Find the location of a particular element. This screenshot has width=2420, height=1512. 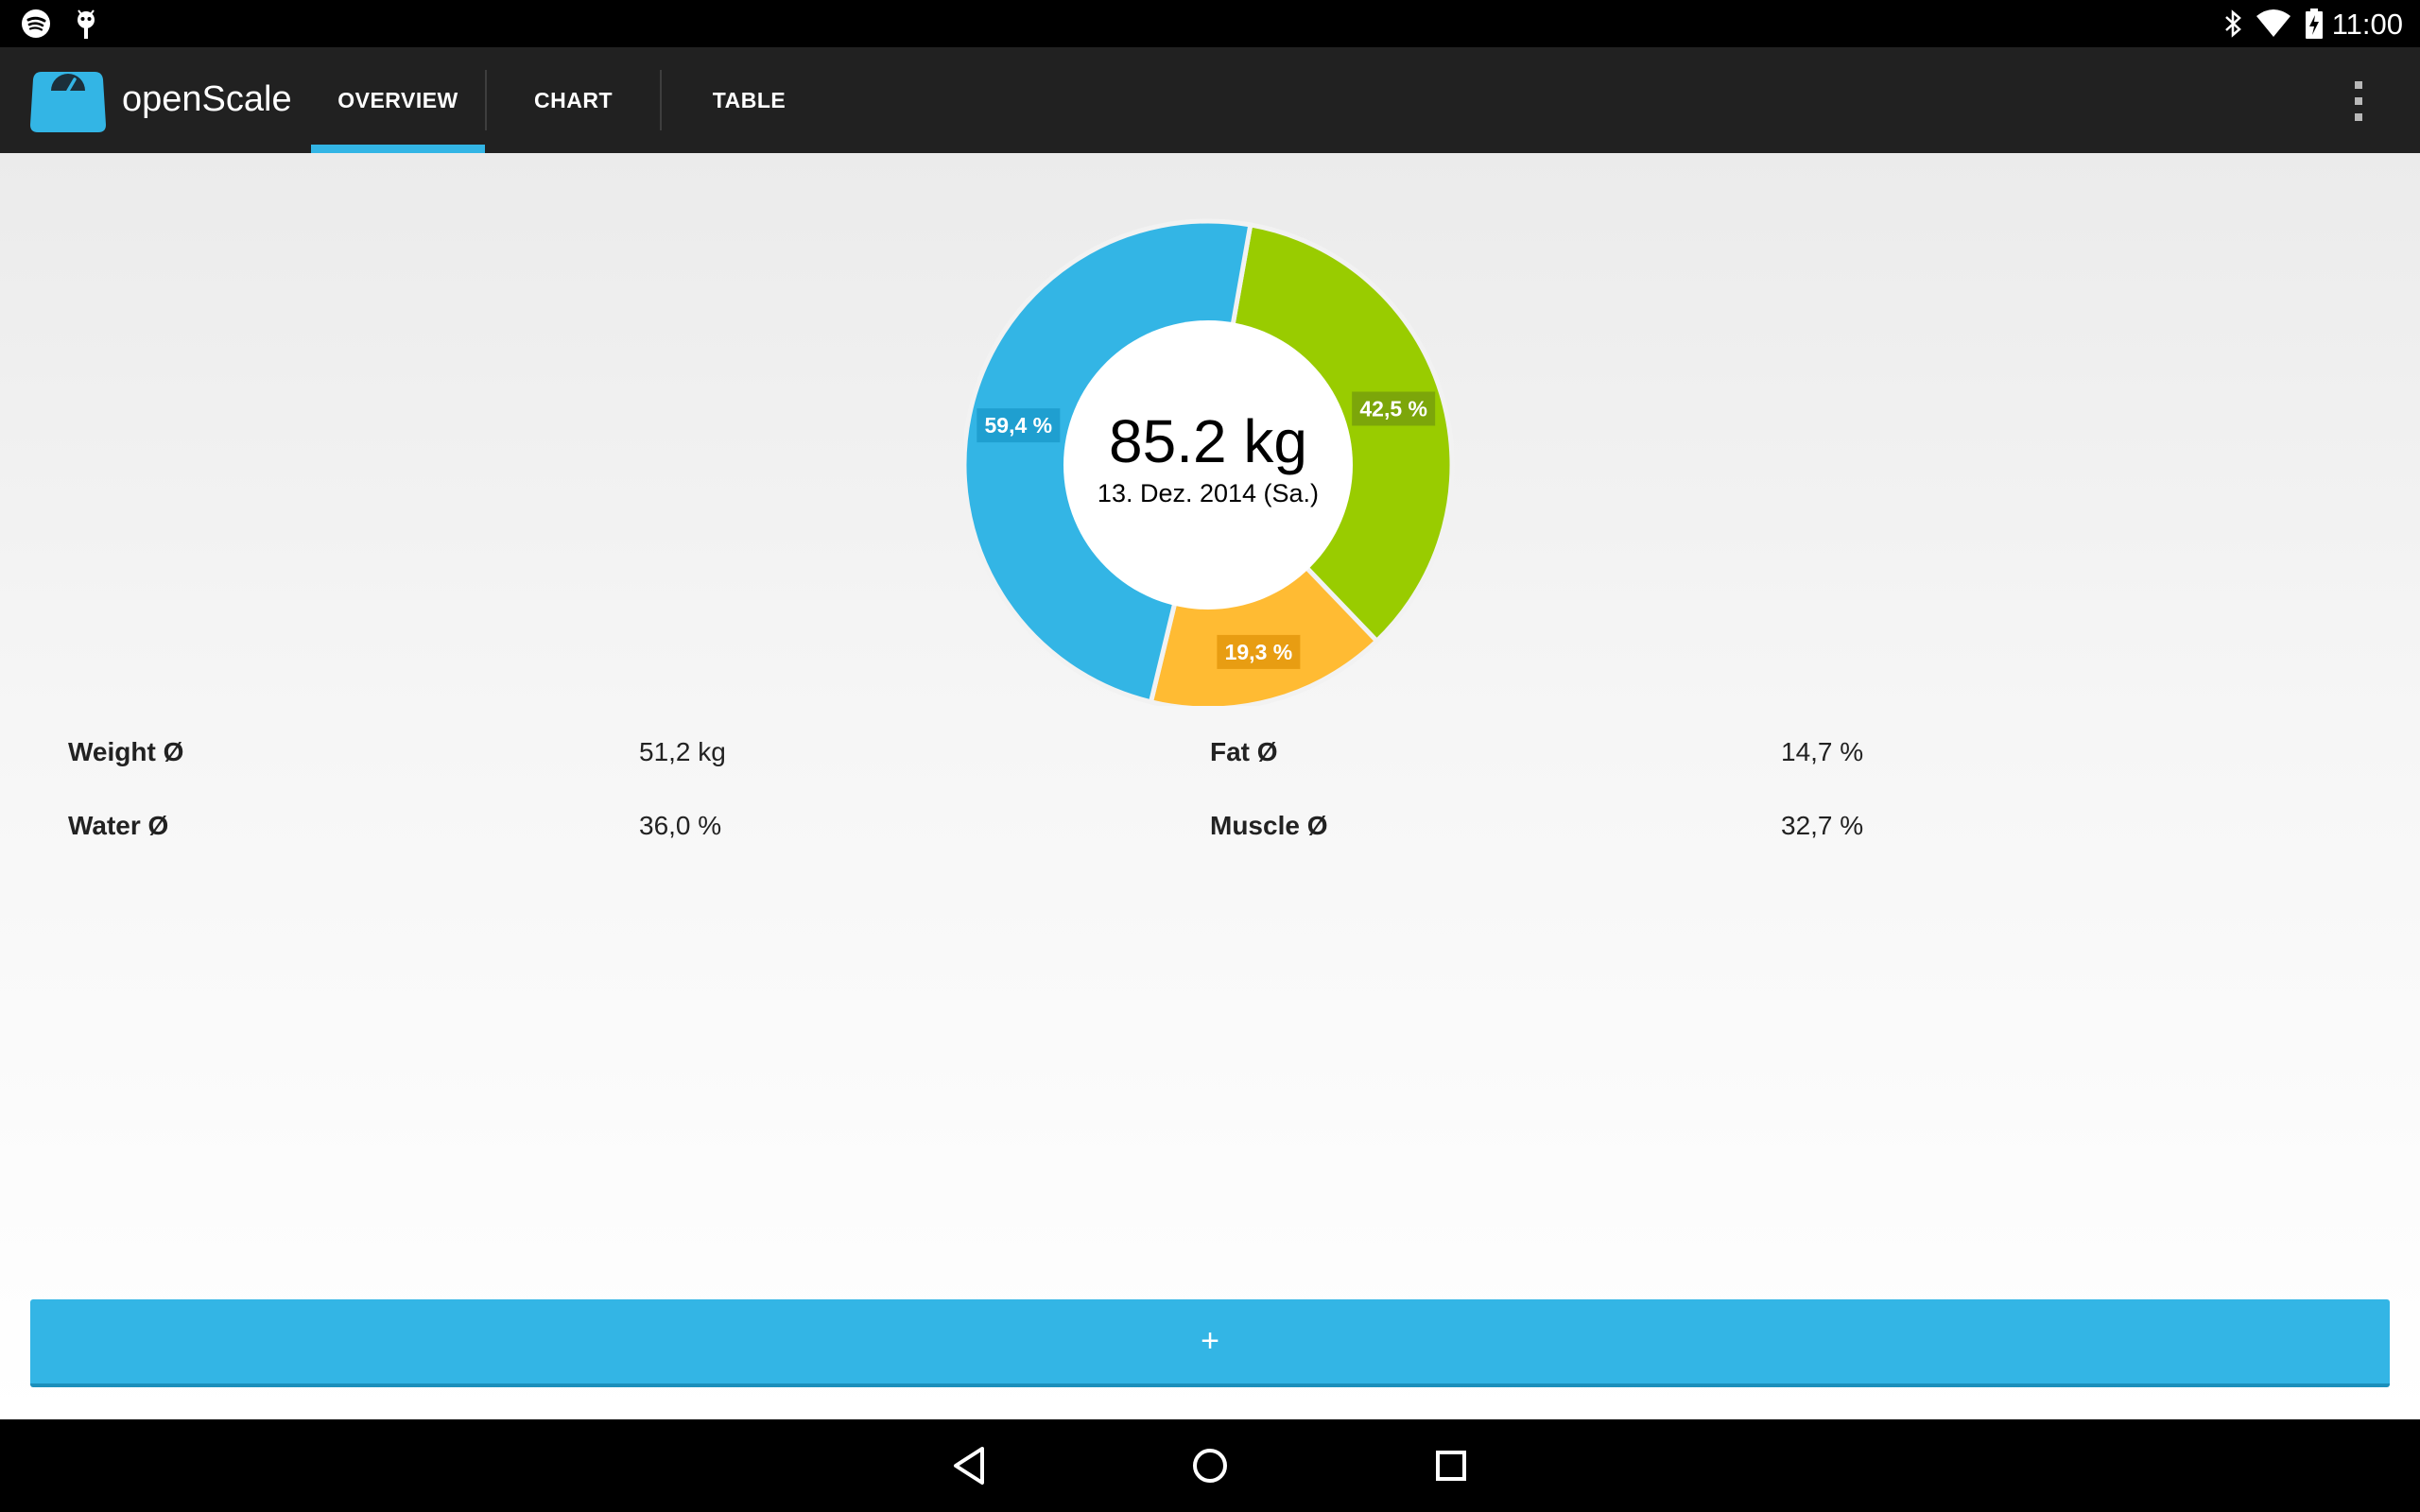

add-measurement-button: + is located at coordinates (1210, 1343).